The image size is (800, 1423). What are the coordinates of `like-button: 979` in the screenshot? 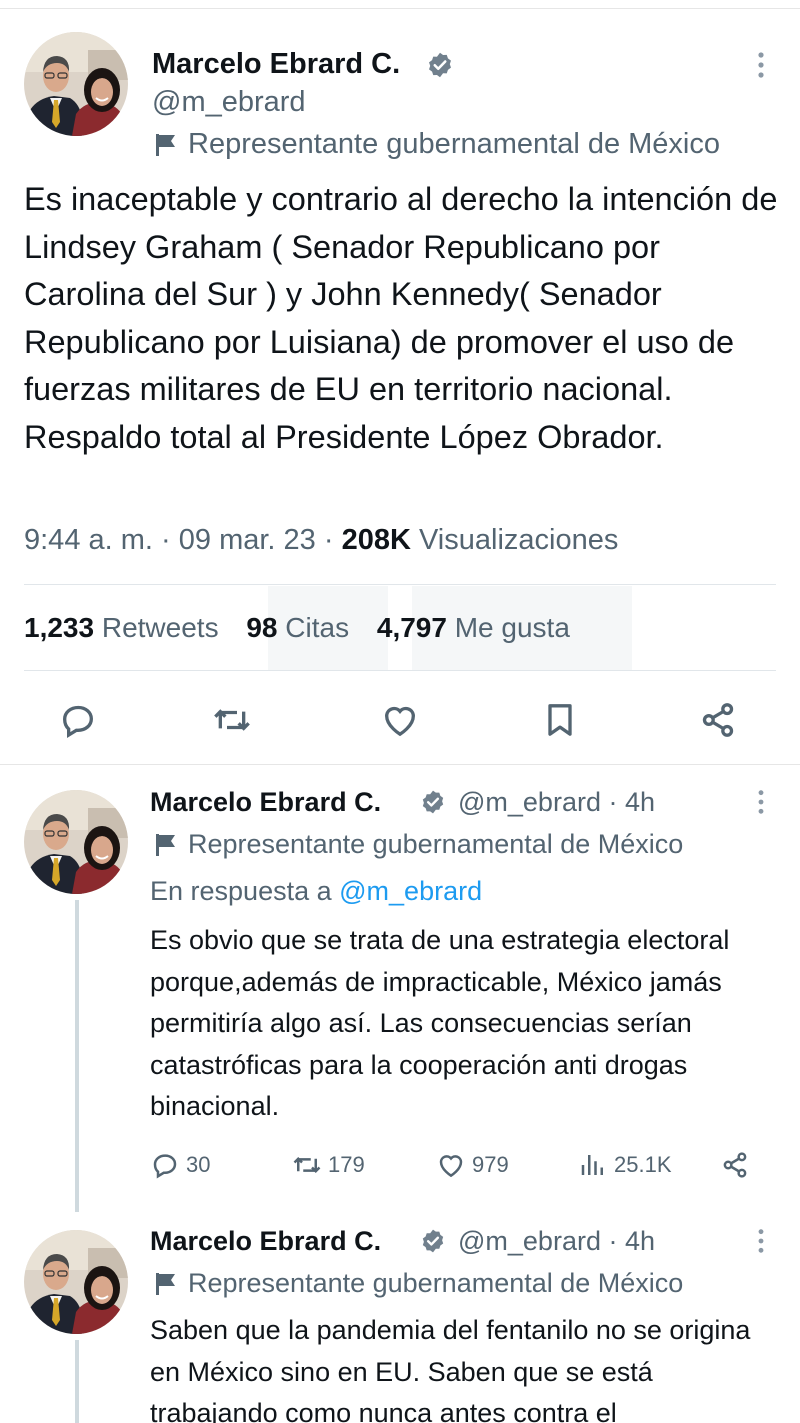 It's located at (472, 1165).